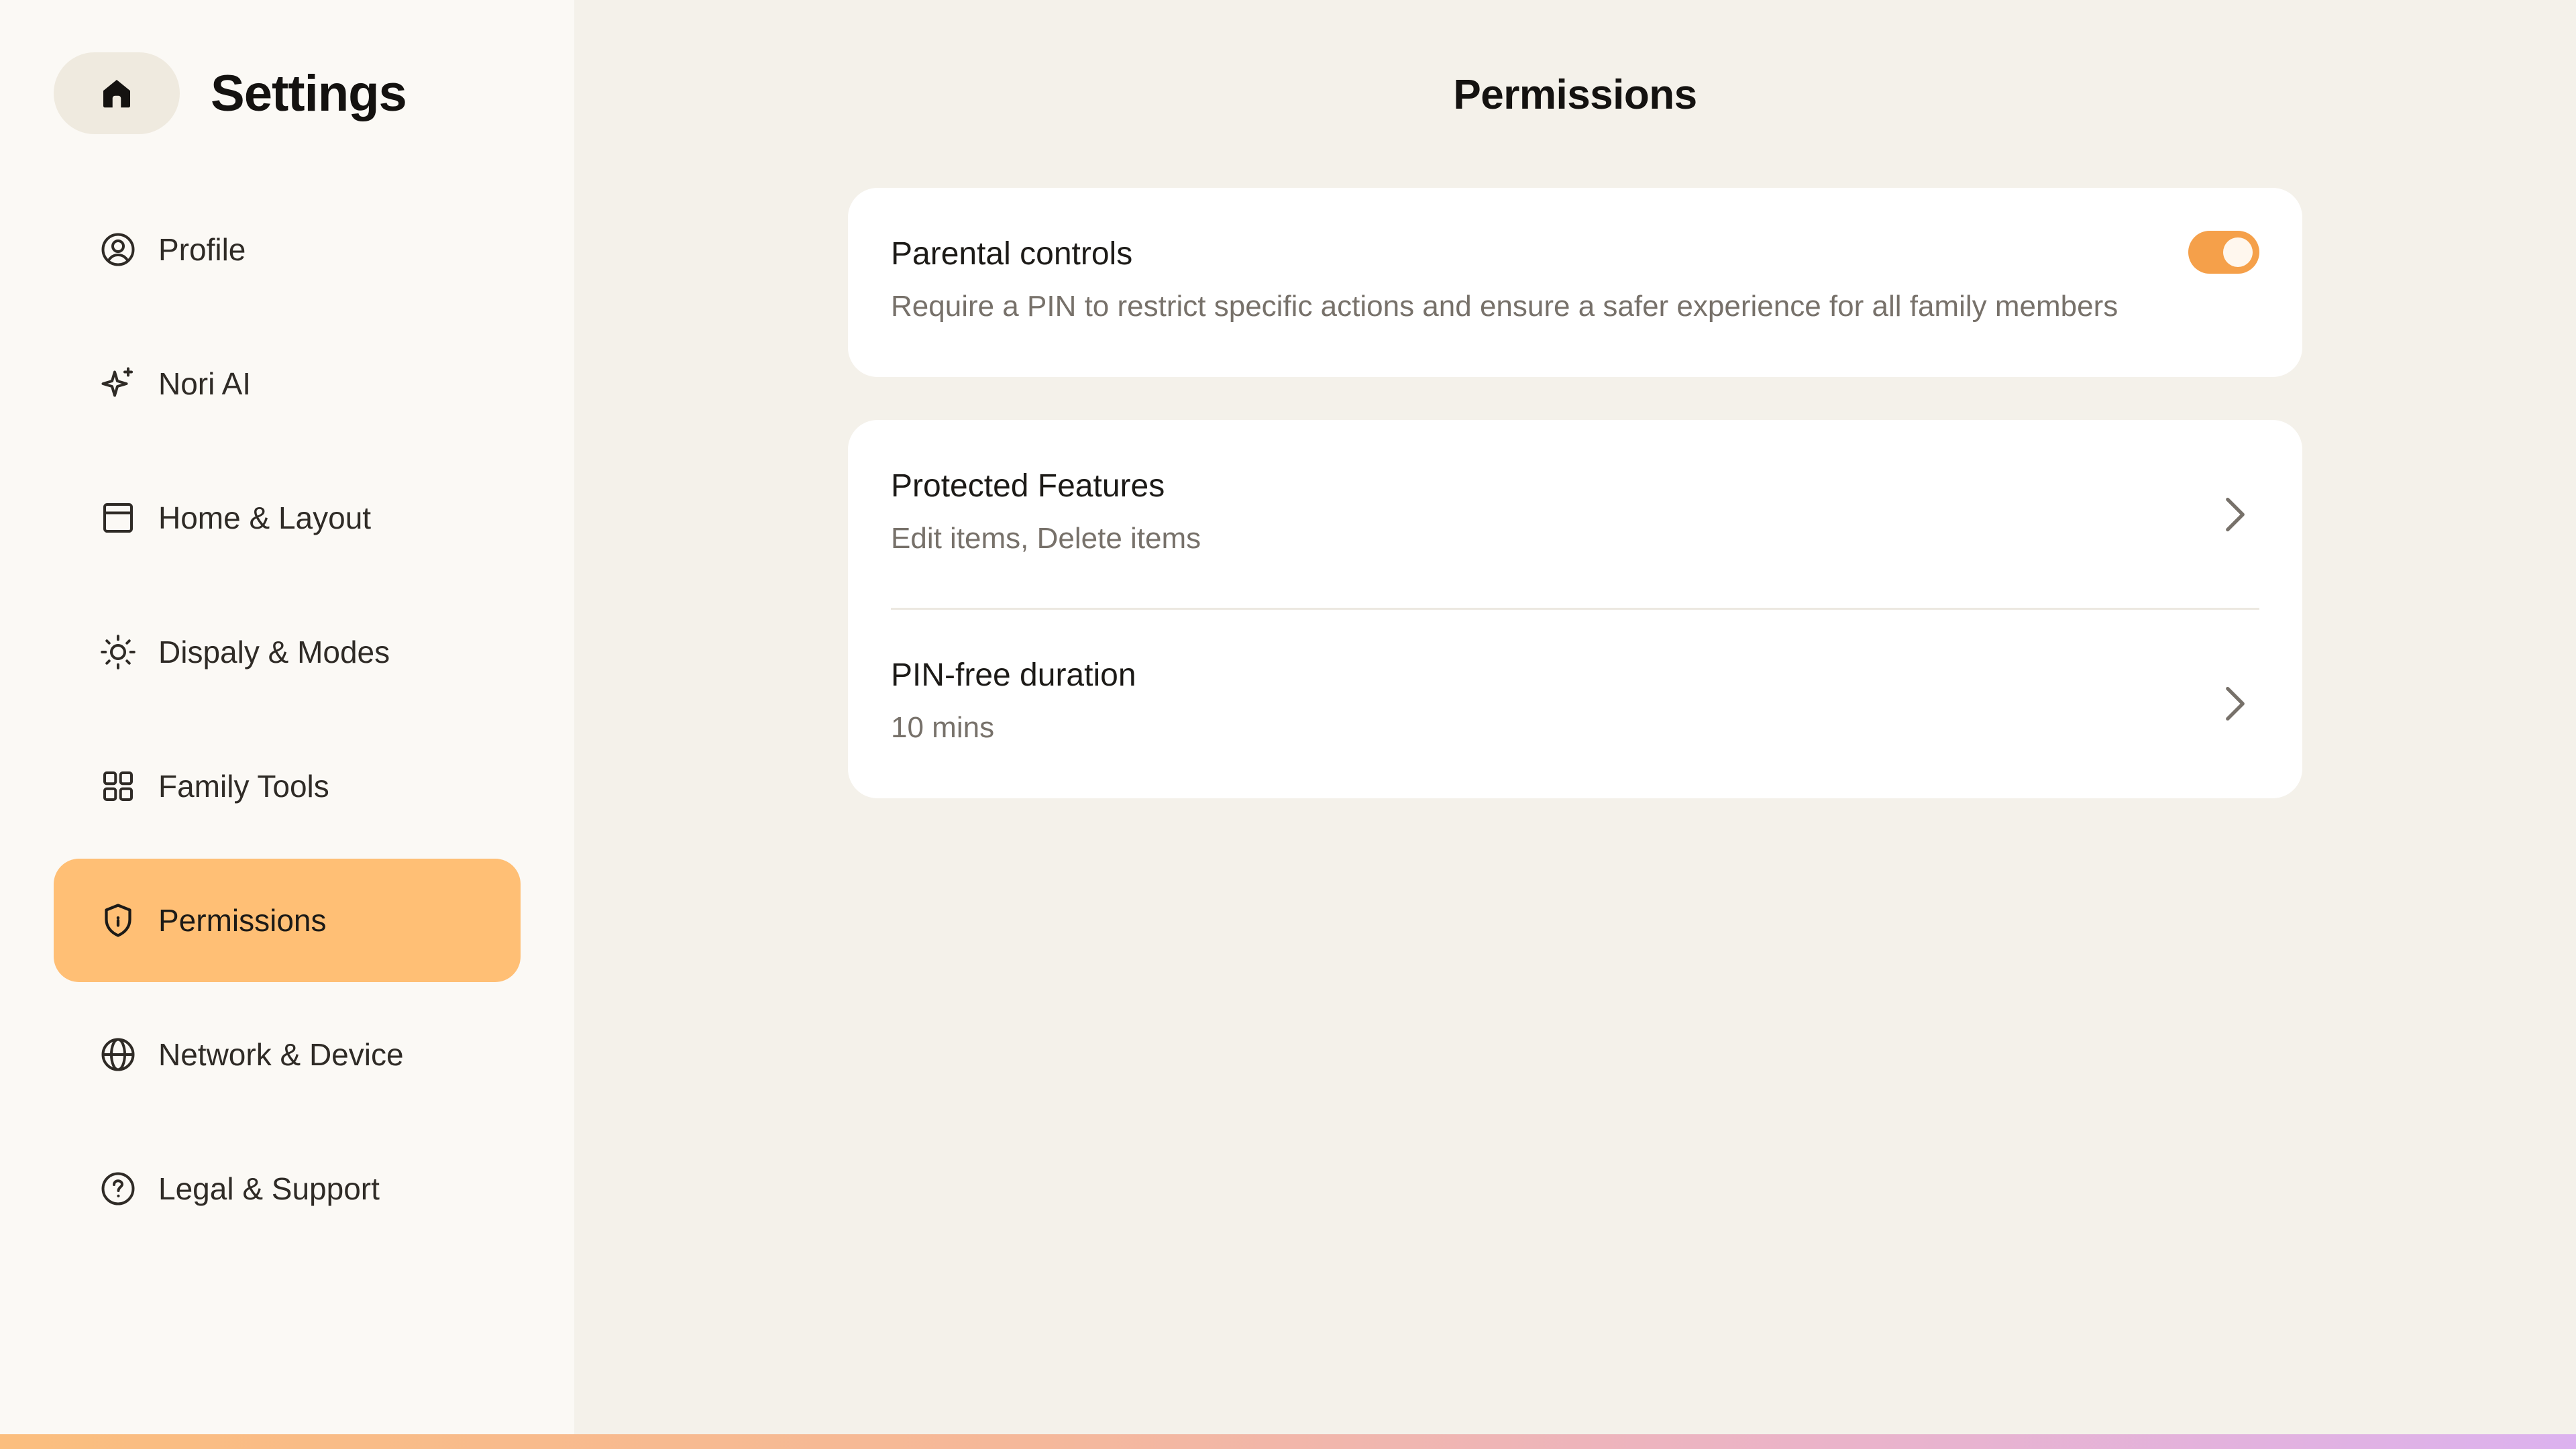  I want to click on home-icon, so click(116, 94).